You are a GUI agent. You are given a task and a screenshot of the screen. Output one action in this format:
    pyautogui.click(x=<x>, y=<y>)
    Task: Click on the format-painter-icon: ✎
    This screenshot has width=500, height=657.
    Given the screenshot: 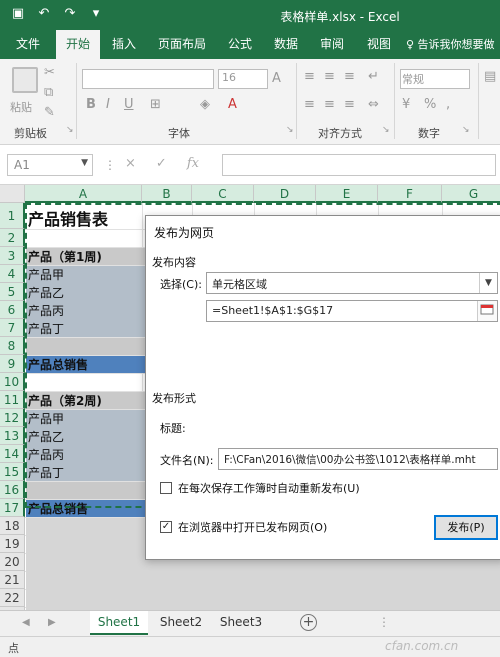 What is the action you would take?
    pyautogui.click(x=49, y=112)
    